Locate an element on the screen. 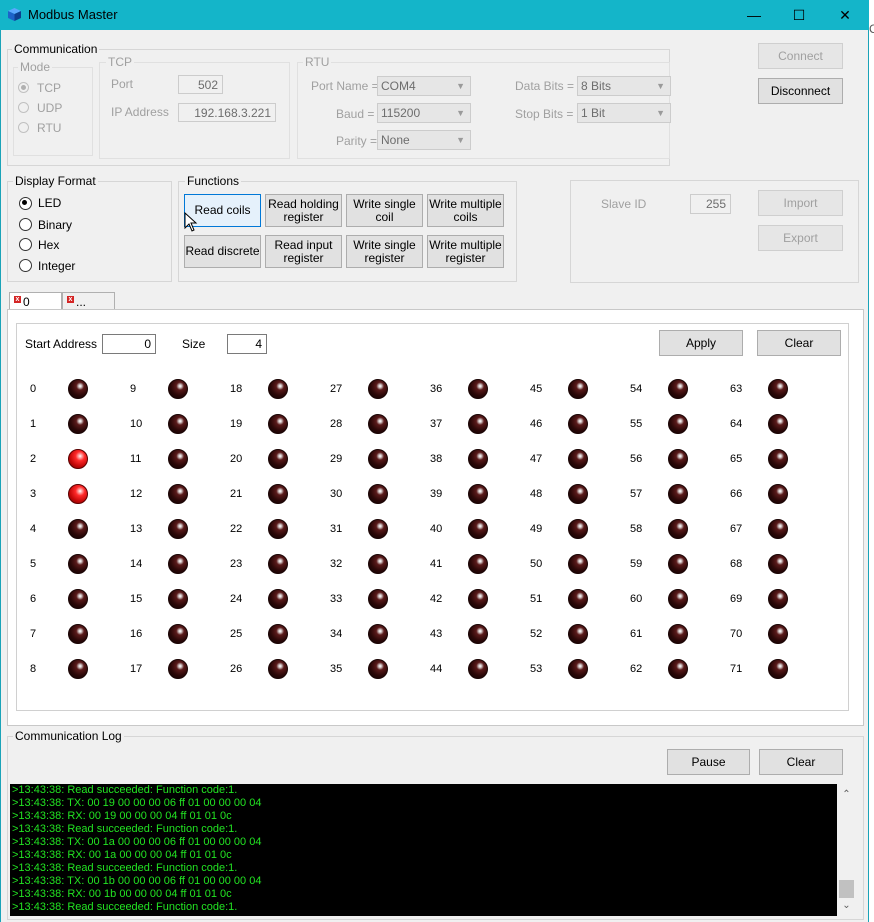 The height and width of the screenshot is (922, 874). port-field: 502 is located at coordinates (200, 84).